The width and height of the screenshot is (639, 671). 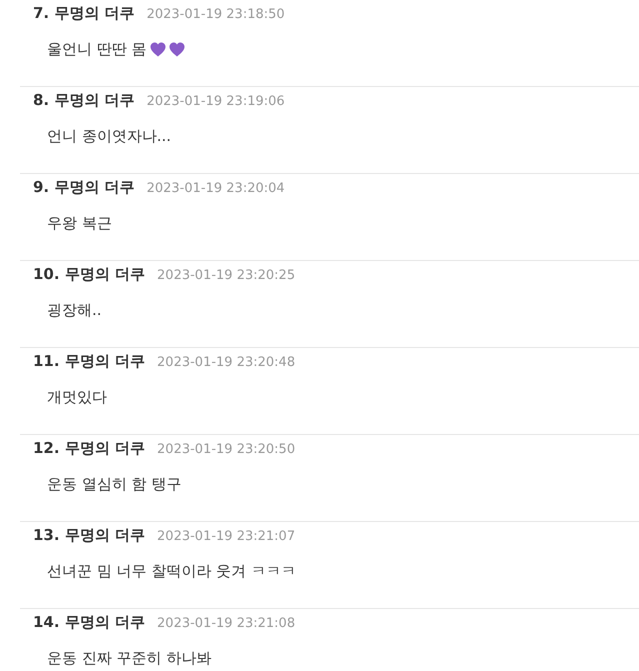 What do you see at coordinates (114, 484) in the screenshot?
I see `comment-text: 운동 열심히 함 탱구` at bounding box center [114, 484].